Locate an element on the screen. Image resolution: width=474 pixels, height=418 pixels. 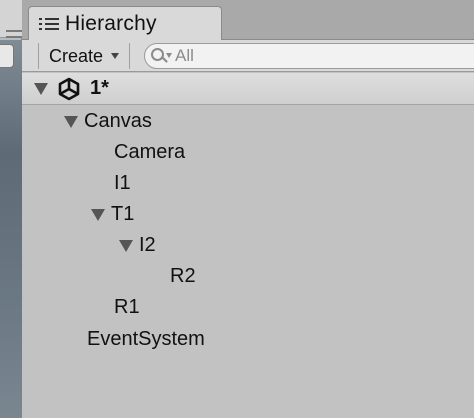
tree-item-label: R2 is located at coordinates (183, 276).